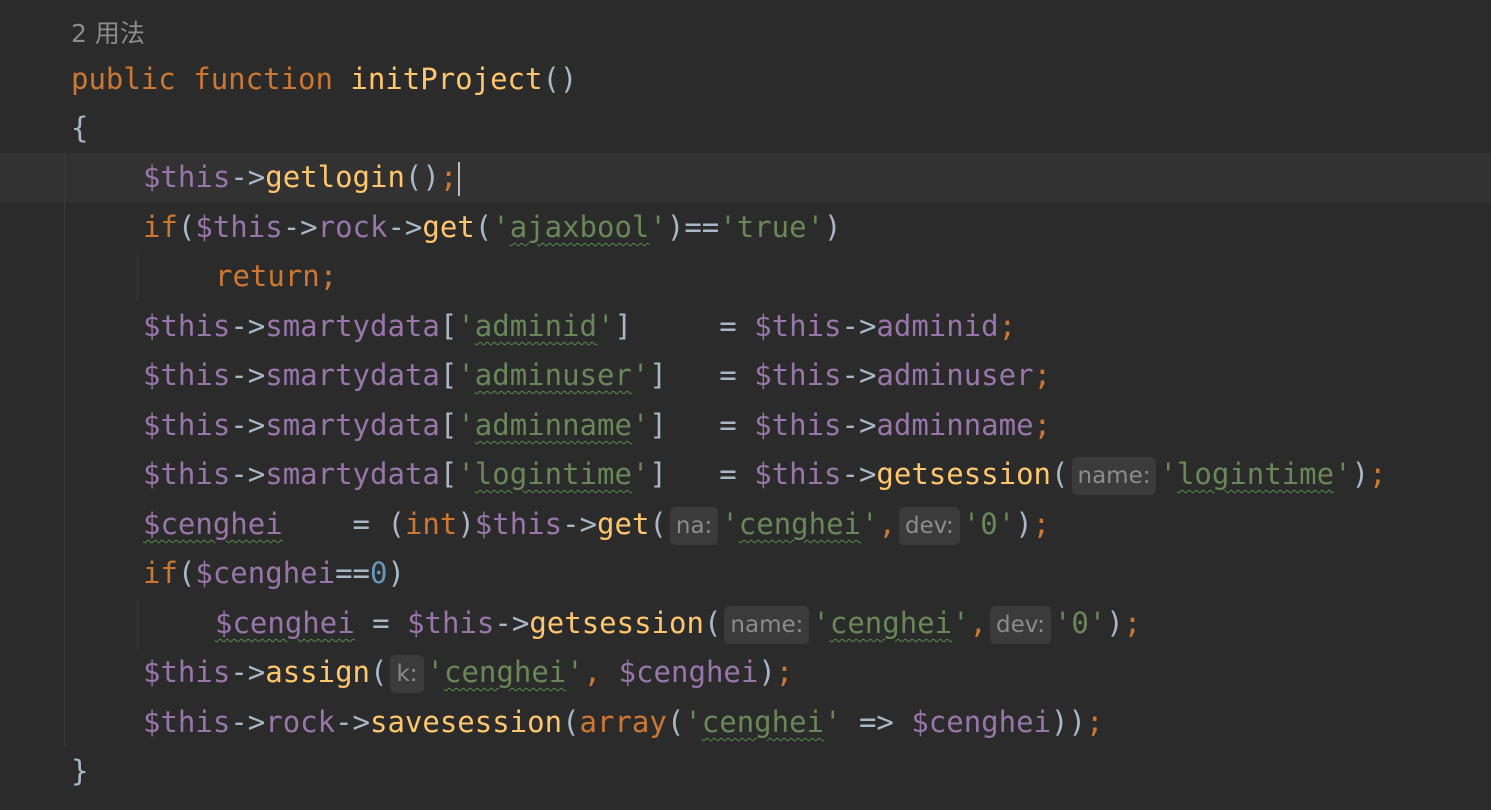 Image resolution: width=1491 pixels, height=810 pixels. What do you see at coordinates (379, 573) in the screenshot?
I see `number-literal: 0` at bounding box center [379, 573].